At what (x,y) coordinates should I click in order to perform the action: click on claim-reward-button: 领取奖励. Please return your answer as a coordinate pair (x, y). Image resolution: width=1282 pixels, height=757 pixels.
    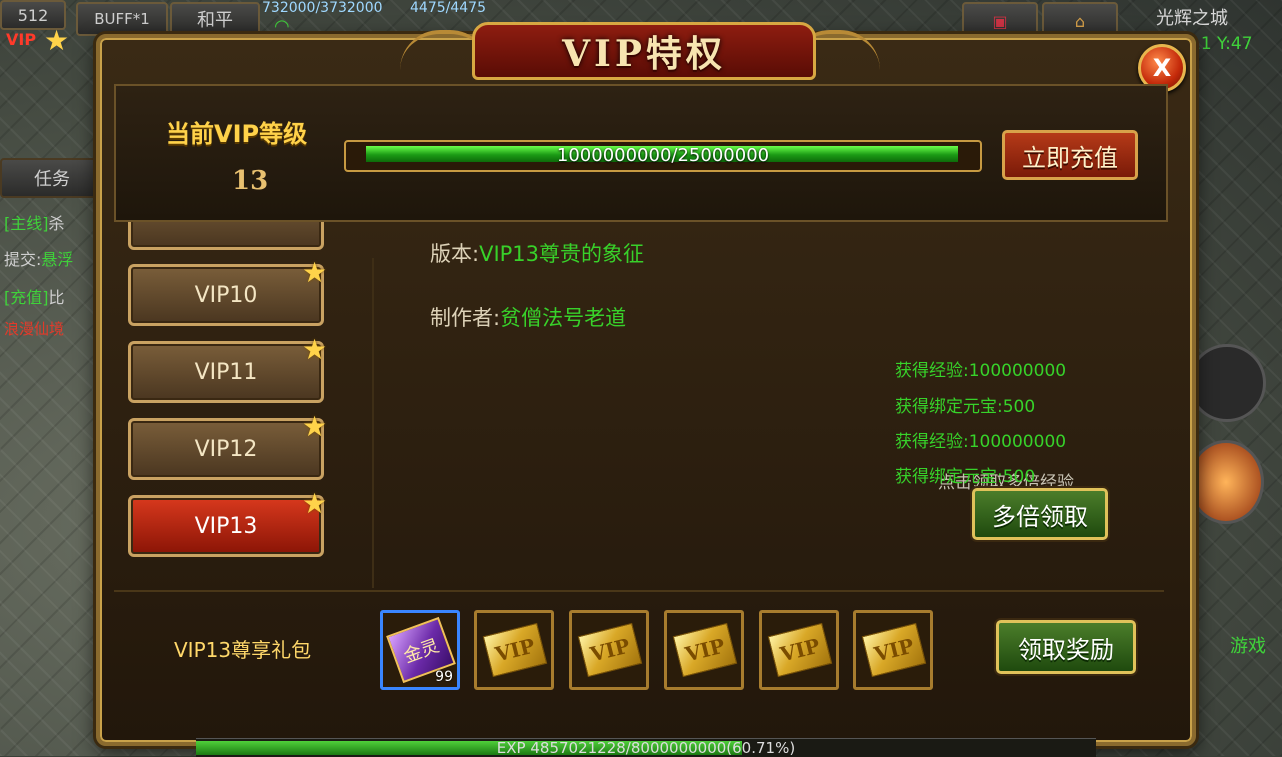
    Looking at the image, I should click on (1066, 647).